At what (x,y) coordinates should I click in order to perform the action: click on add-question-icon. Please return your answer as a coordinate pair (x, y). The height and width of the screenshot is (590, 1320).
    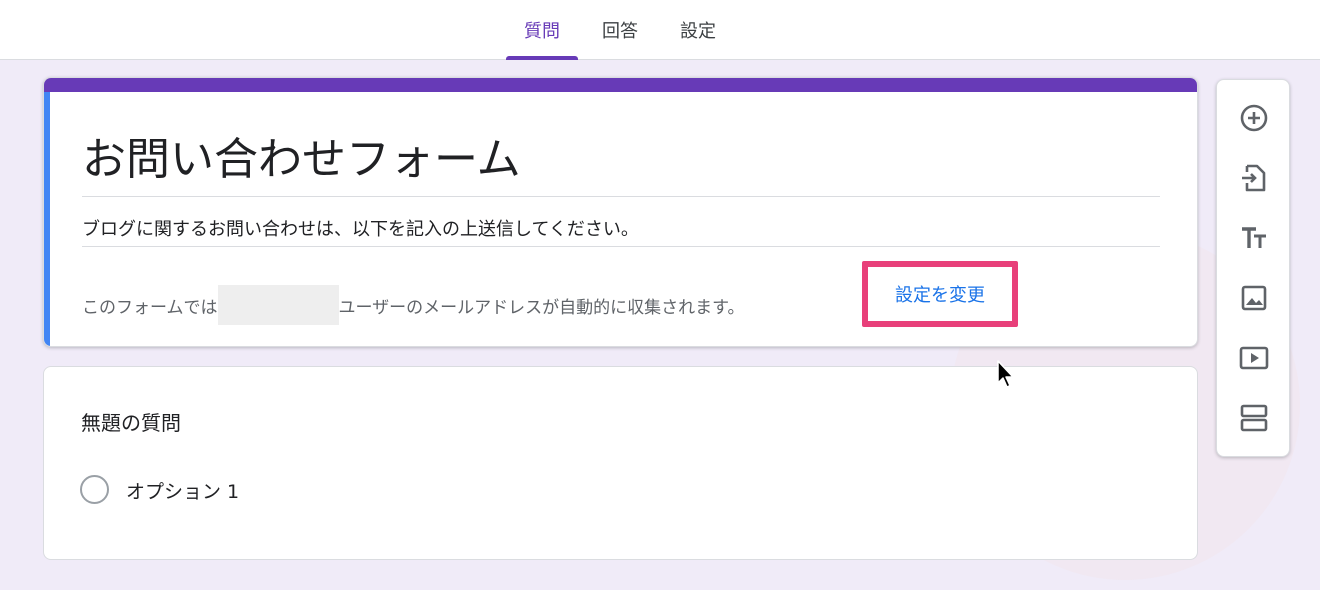
    Looking at the image, I should click on (1254, 118).